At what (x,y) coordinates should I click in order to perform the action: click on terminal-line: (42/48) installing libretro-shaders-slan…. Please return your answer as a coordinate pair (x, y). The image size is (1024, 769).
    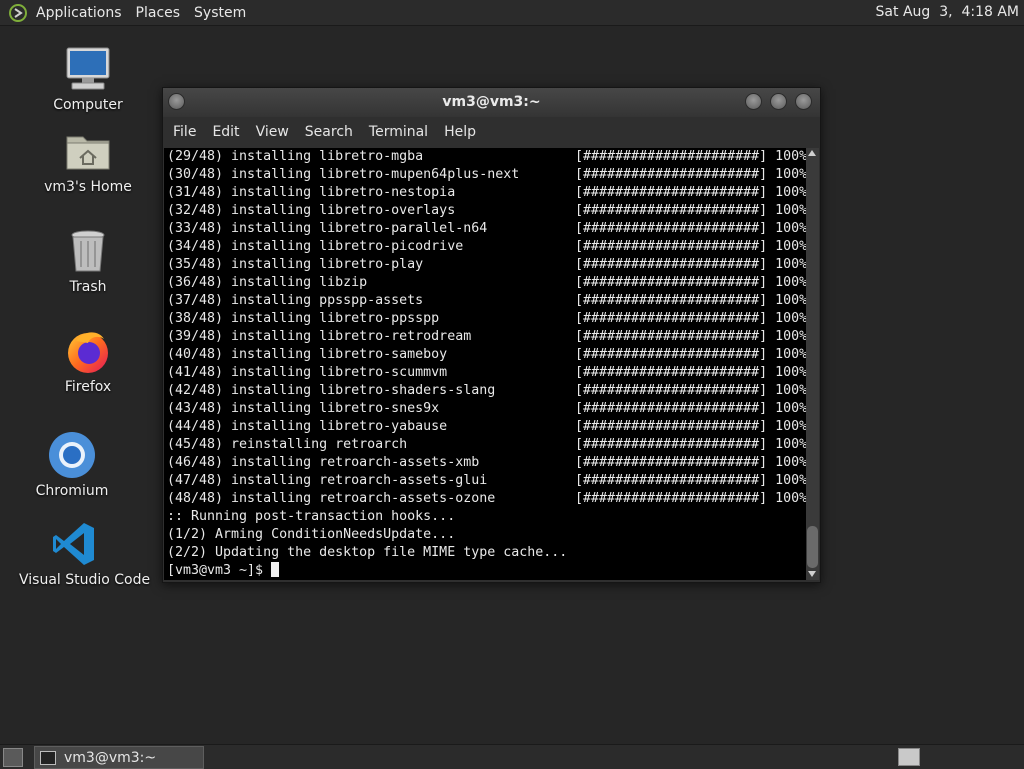
    Looking at the image, I should click on (486, 391).